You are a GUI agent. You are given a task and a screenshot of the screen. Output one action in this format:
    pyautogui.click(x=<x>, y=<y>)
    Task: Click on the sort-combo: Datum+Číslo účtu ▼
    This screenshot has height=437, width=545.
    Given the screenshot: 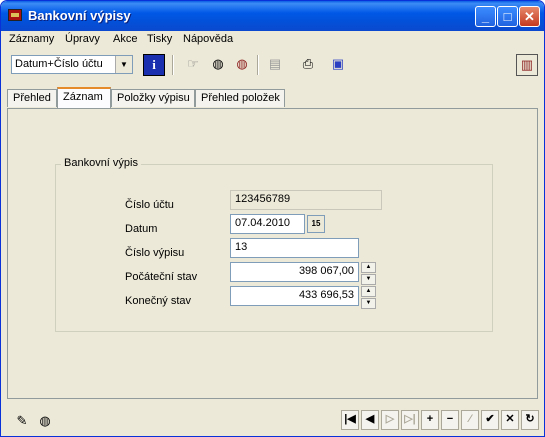 What is the action you would take?
    pyautogui.click(x=72, y=64)
    